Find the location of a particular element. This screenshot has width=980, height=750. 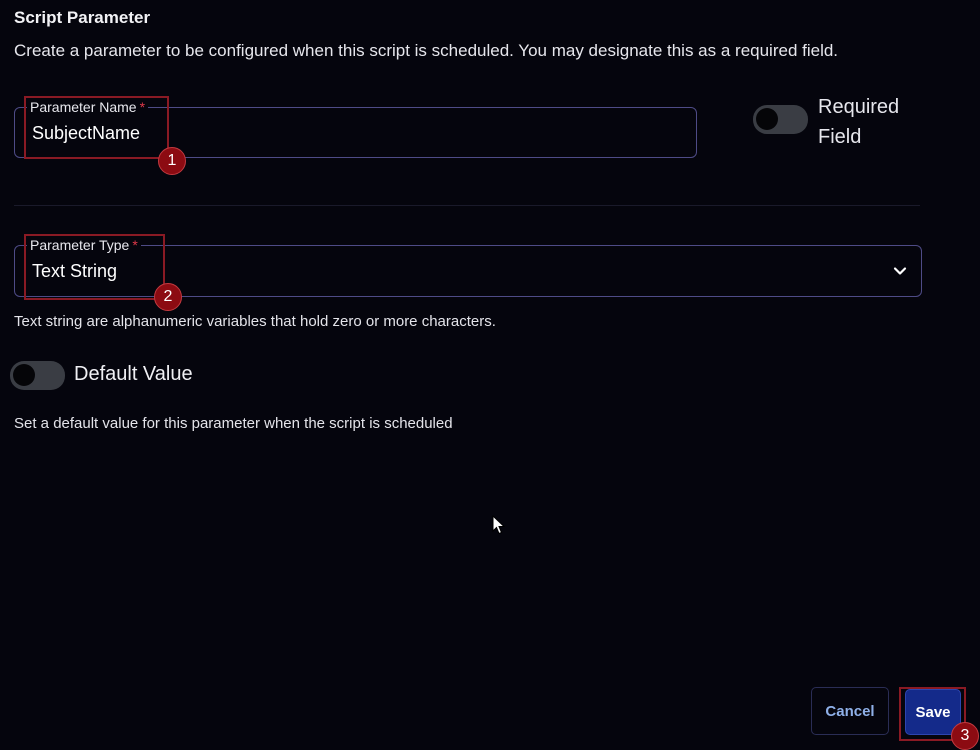

mouse-cursor-icon is located at coordinates (499, 525).